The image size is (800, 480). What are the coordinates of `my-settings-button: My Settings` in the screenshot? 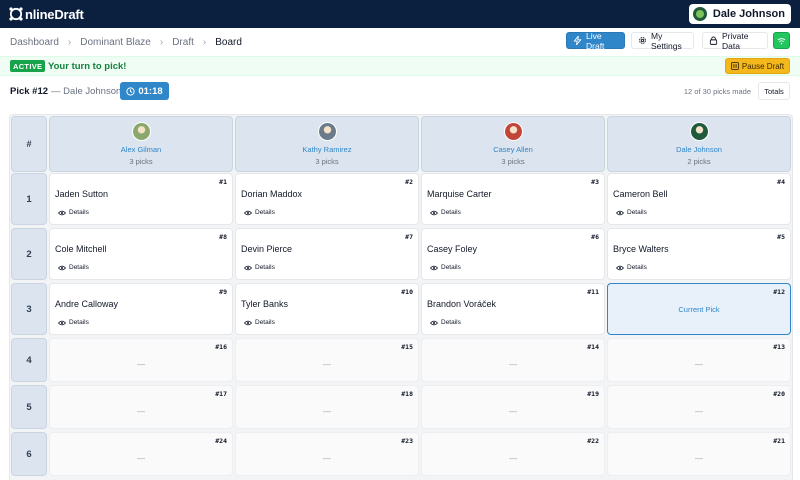 It's located at (662, 41).